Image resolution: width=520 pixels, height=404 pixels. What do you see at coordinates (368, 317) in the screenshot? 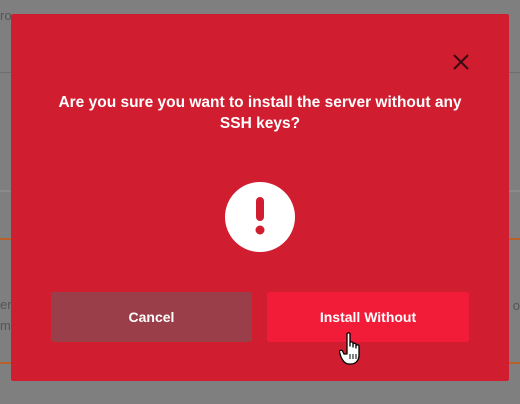
I see `install-without-button: Install Without` at bounding box center [368, 317].